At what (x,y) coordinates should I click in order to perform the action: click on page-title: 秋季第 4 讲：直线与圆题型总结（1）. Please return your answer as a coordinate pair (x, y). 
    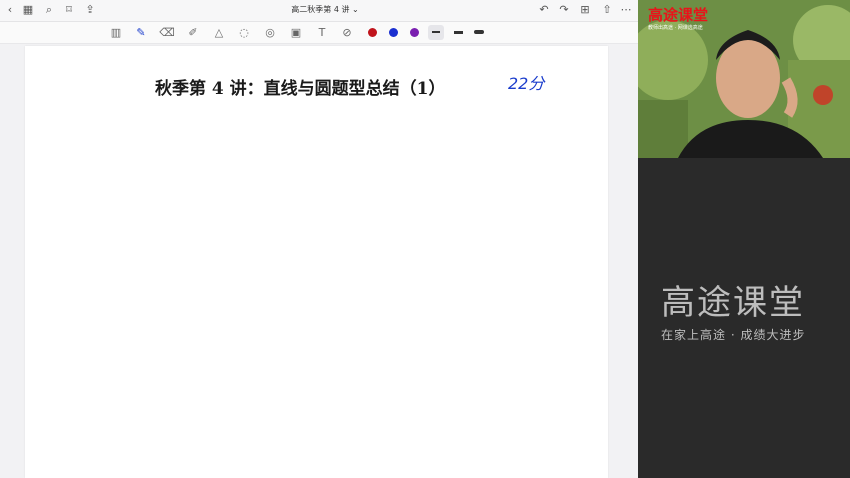
    Looking at the image, I should click on (300, 89).